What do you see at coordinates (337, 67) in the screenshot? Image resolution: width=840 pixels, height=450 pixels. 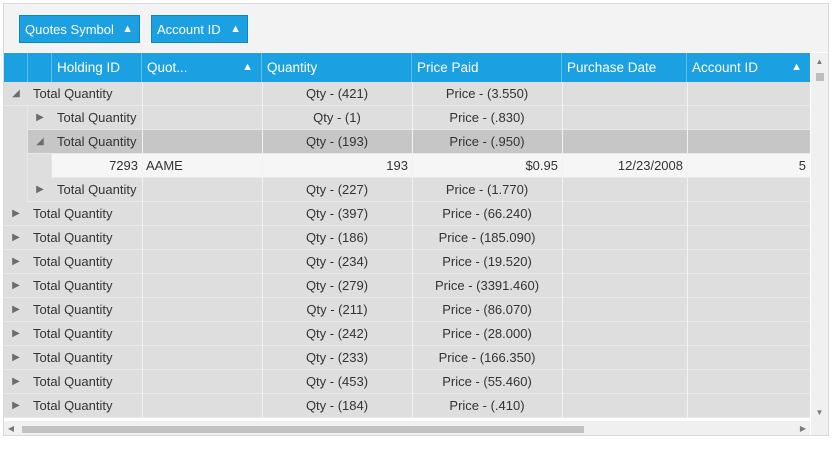 I see `column-header-quantity: Quantity` at bounding box center [337, 67].